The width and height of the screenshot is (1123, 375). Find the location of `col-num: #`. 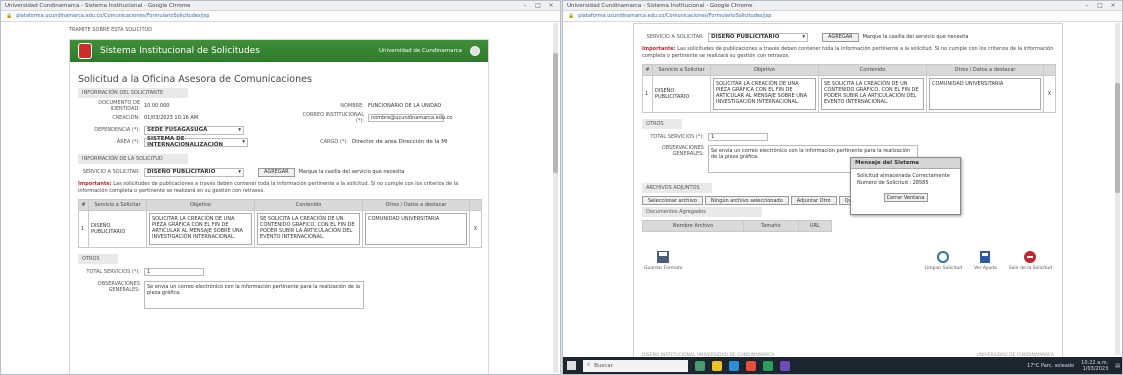

col-num: # is located at coordinates (83, 205).